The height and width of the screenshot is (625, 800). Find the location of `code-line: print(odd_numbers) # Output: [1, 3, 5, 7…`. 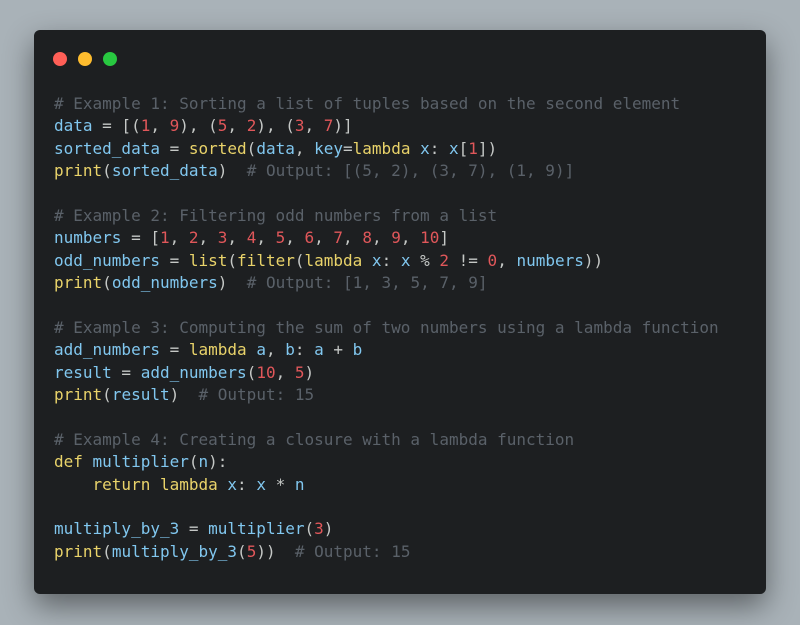

code-line: print(odd_numbers) # Output: [1, 3, 5, 7… is located at coordinates (386, 283).